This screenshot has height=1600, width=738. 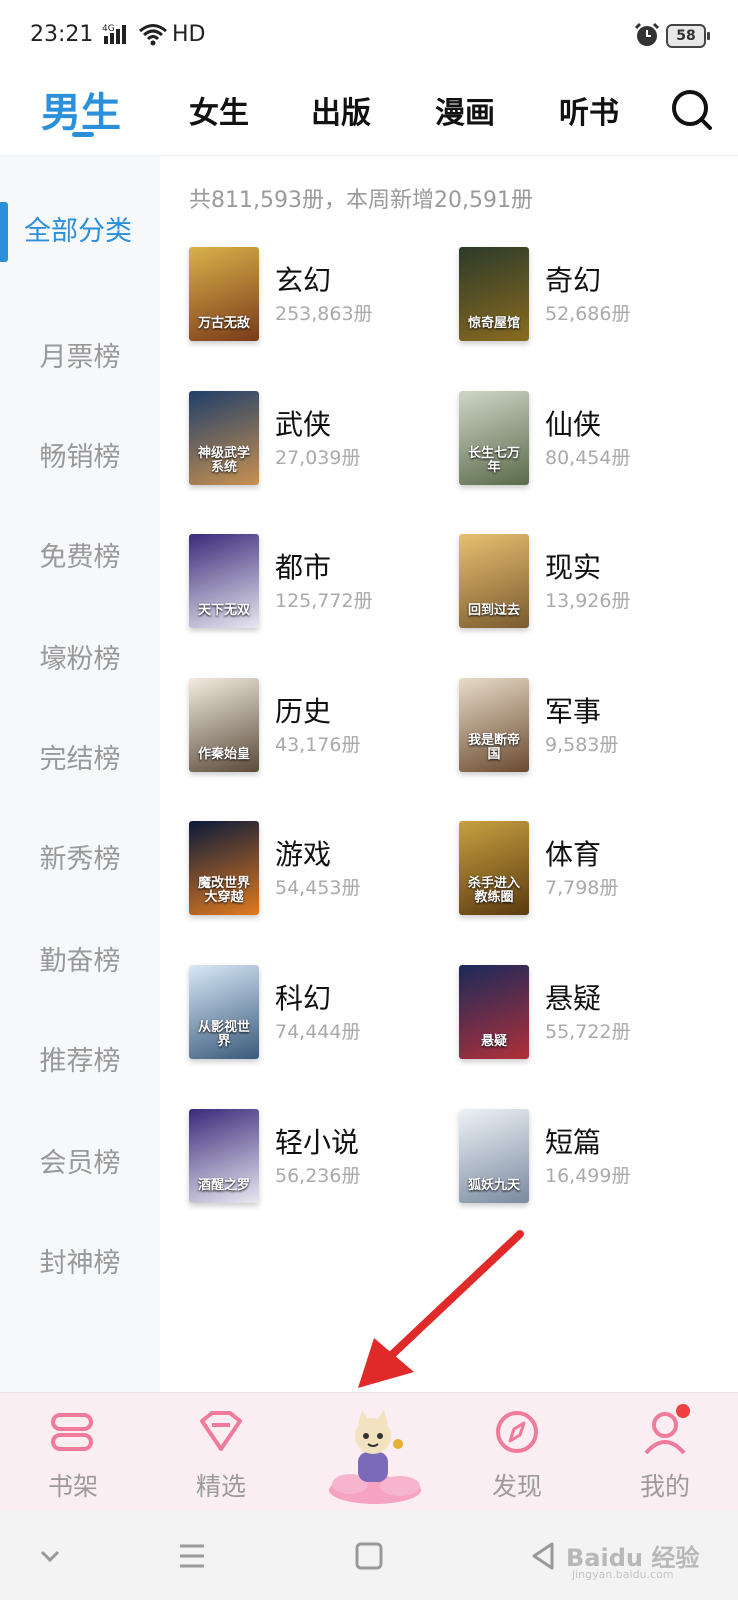 What do you see at coordinates (80, 660) in the screenshot?
I see `sidebar-item-top-fans: 壕粉榜` at bounding box center [80, 660].